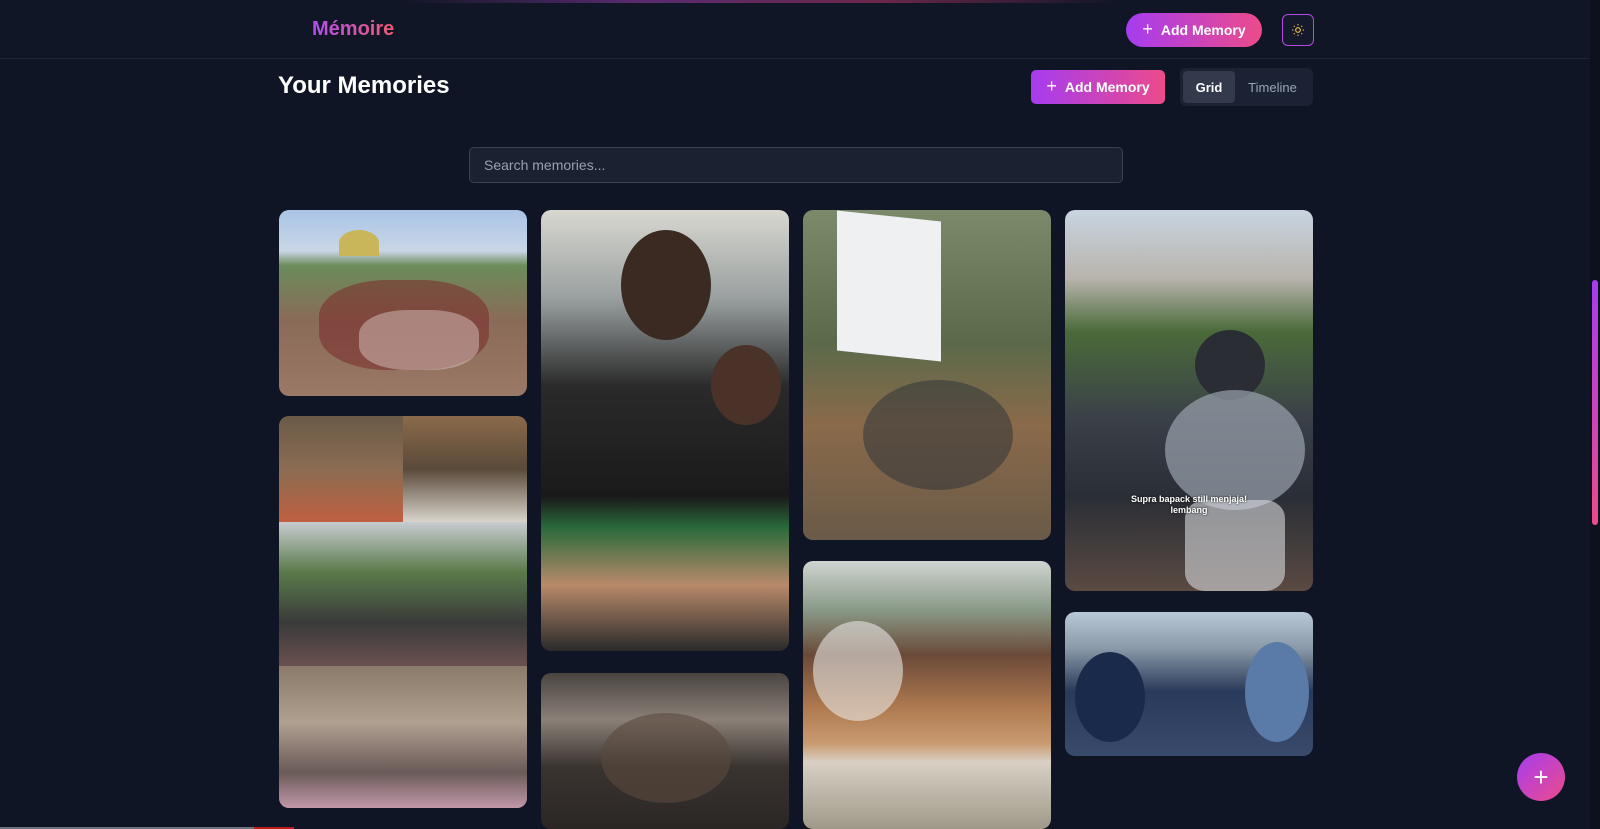  Describe the element at coordinates (364, 85) in the screenshot. I see `page-title: Your Memories` at that location.